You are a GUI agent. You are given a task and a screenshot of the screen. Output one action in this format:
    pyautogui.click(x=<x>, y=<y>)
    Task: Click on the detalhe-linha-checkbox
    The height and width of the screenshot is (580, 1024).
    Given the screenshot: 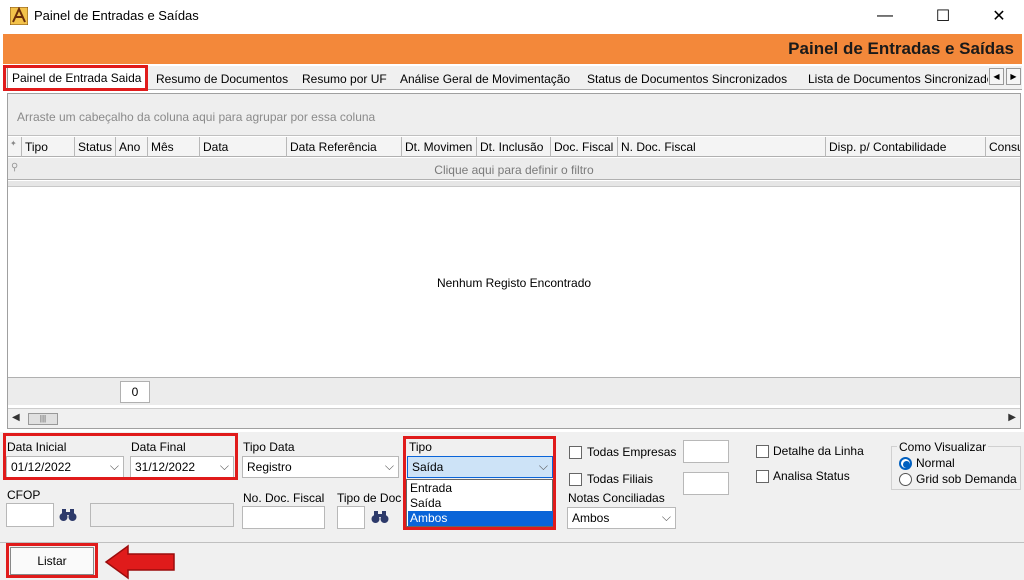 What is the action you would take?
    pyautogui.click(x=762, y=451)
    